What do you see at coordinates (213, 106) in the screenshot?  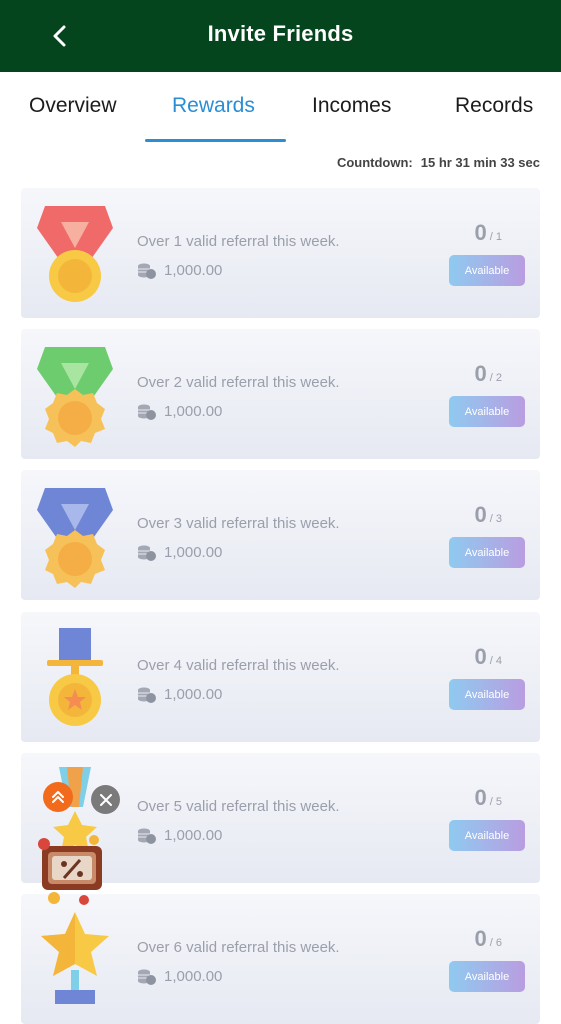 I see `tab-rewards: Rewards` at bounding box center [213, 106].